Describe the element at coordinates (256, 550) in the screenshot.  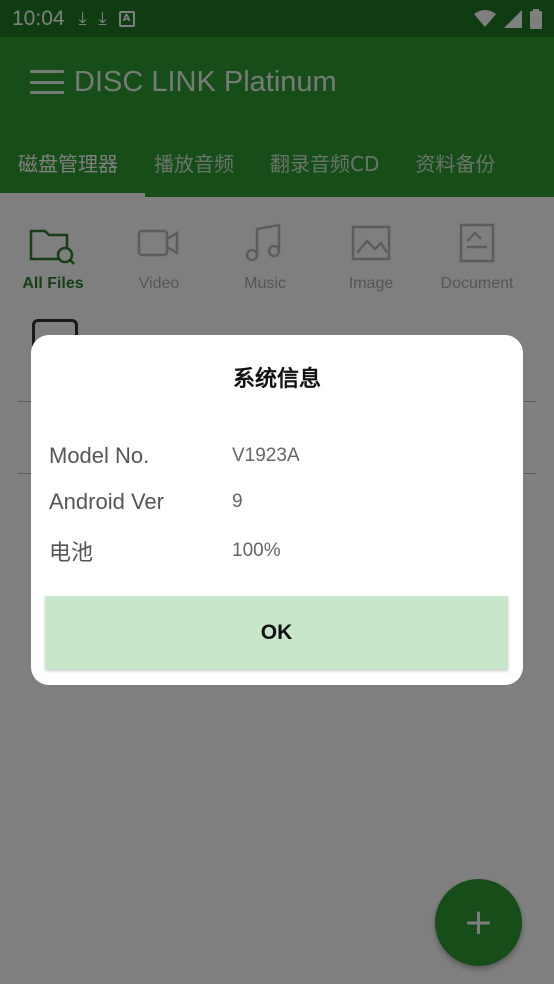
I see `info-value: 100%` at that location.